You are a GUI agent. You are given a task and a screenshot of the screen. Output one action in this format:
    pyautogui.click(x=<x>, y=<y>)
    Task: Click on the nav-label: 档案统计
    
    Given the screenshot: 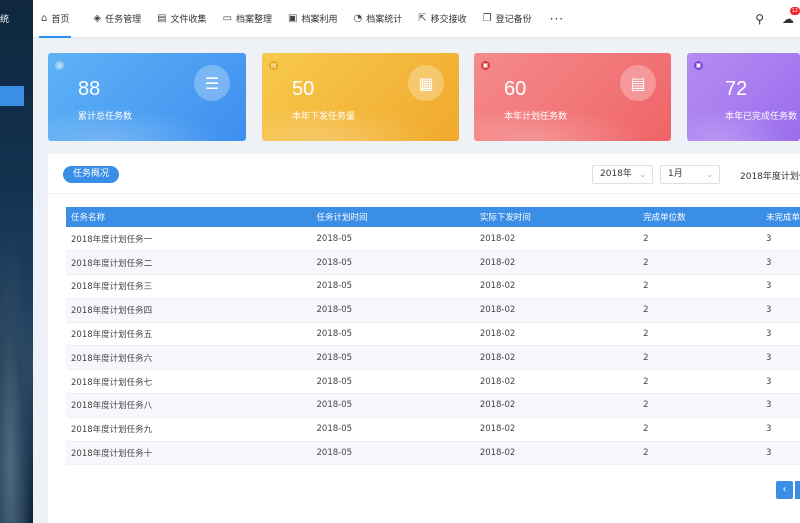 What is the action you would take?
    pyautogui.click(x=384, y=20)
    